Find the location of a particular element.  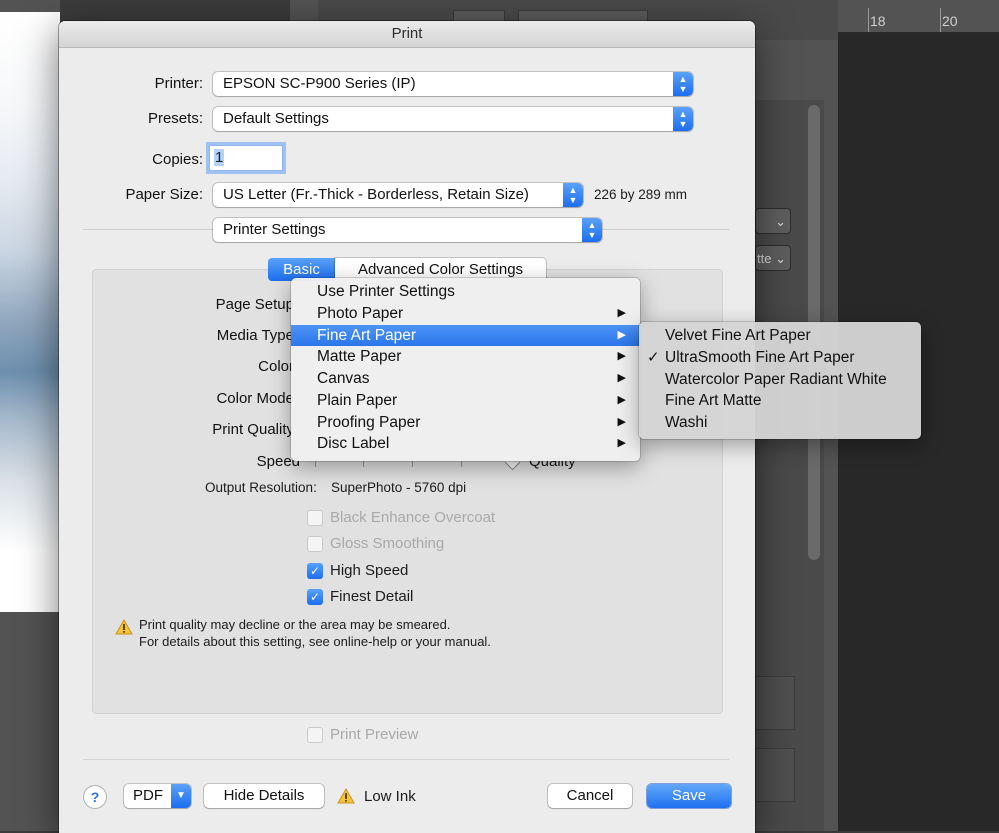

submenu-item-label: UltraSmooth Fine Art Paper is located at coordinates (760, 357).